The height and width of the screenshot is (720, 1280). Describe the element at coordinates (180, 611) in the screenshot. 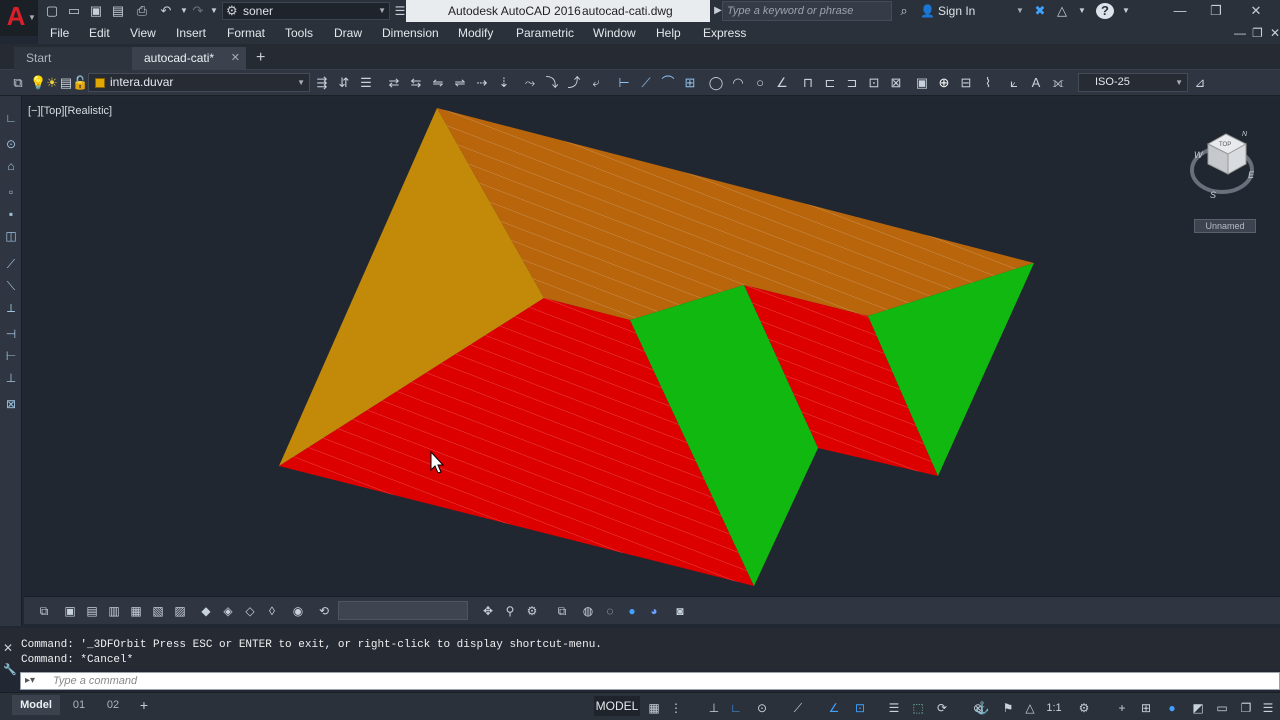

I see `back-view-icon: ▨` at that location.